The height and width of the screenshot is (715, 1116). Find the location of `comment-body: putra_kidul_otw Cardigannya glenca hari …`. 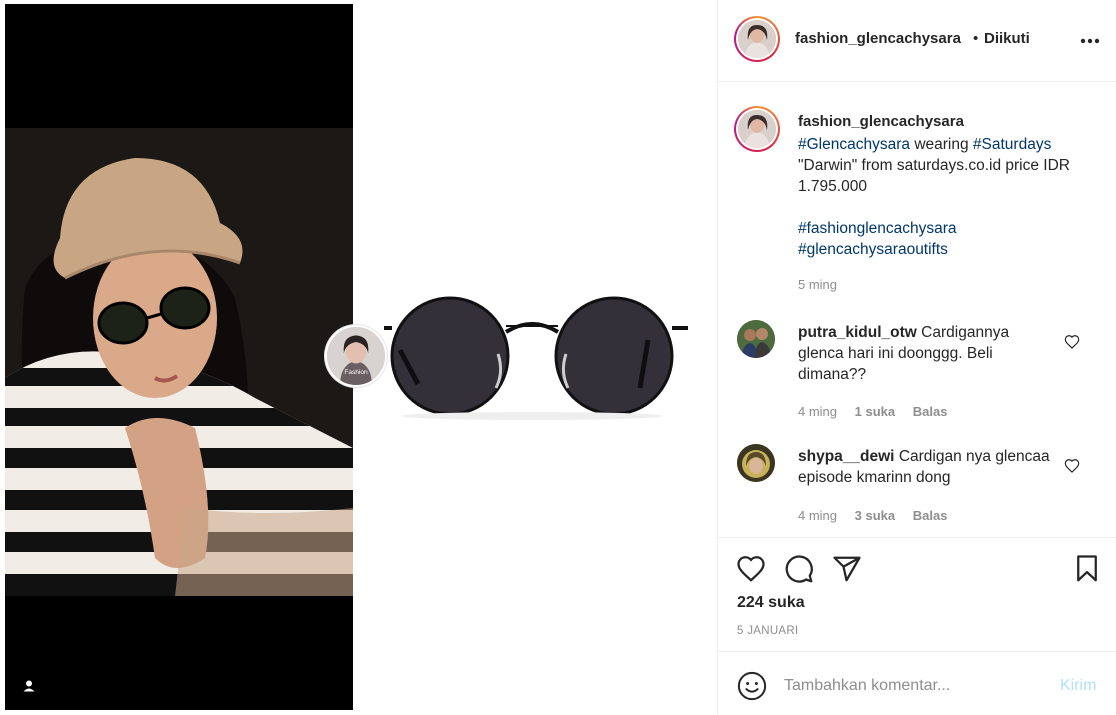

comment-body: putra_kidul_otw Cardigannya glenca hari … is located at coordinates (925, 353).